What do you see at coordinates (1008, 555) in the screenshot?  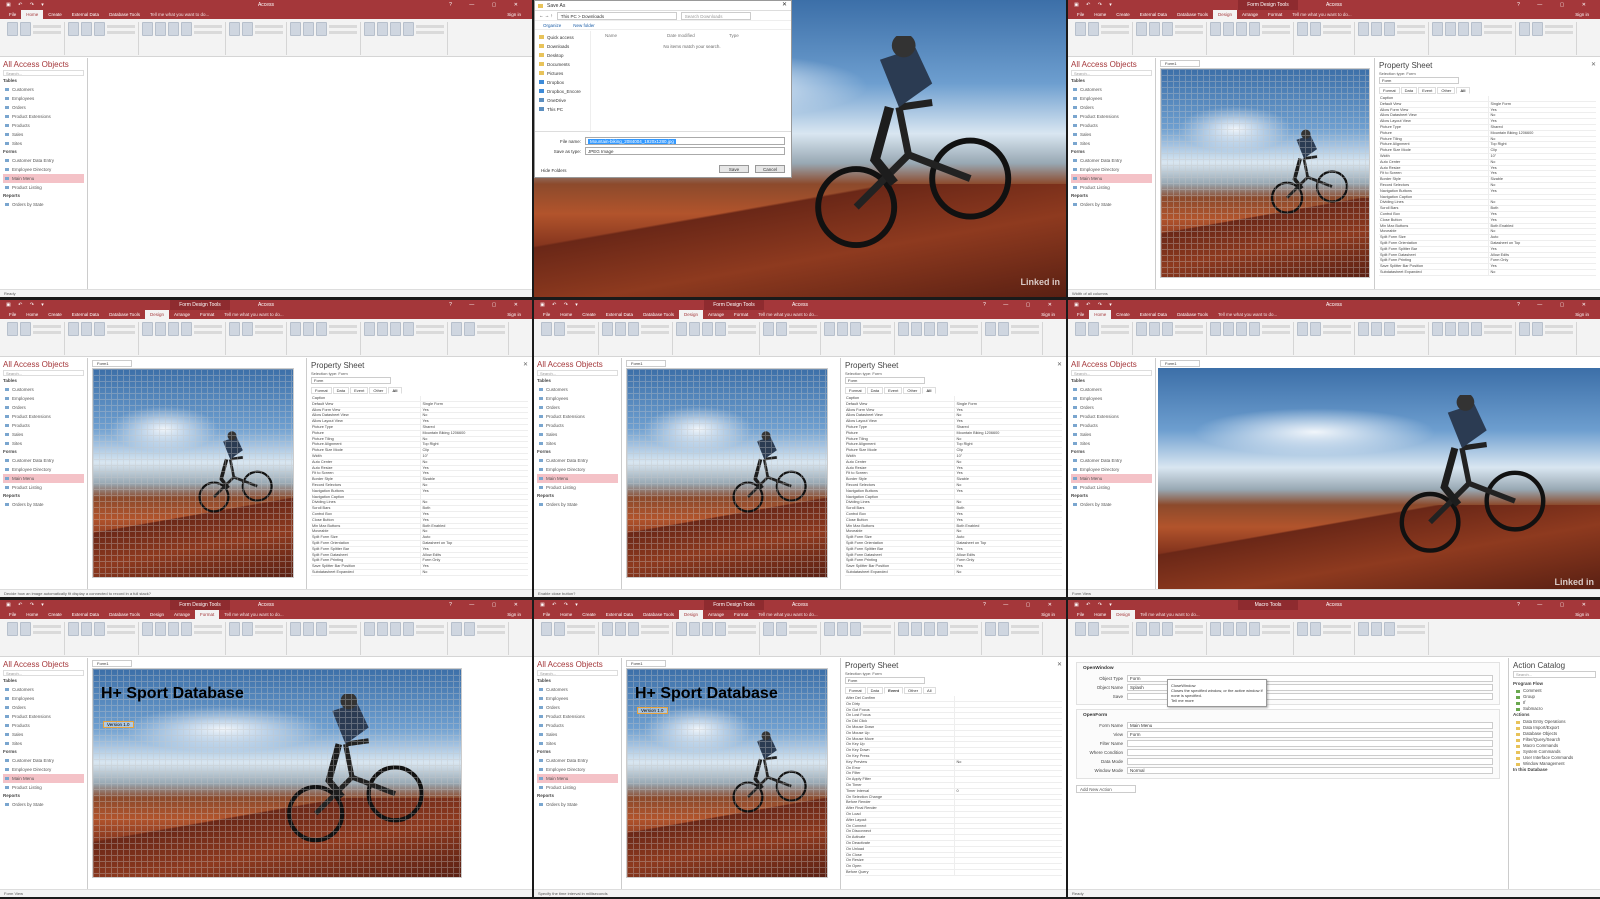 I see `property-value: Allow Edits` at bounding box center [1008, 555].